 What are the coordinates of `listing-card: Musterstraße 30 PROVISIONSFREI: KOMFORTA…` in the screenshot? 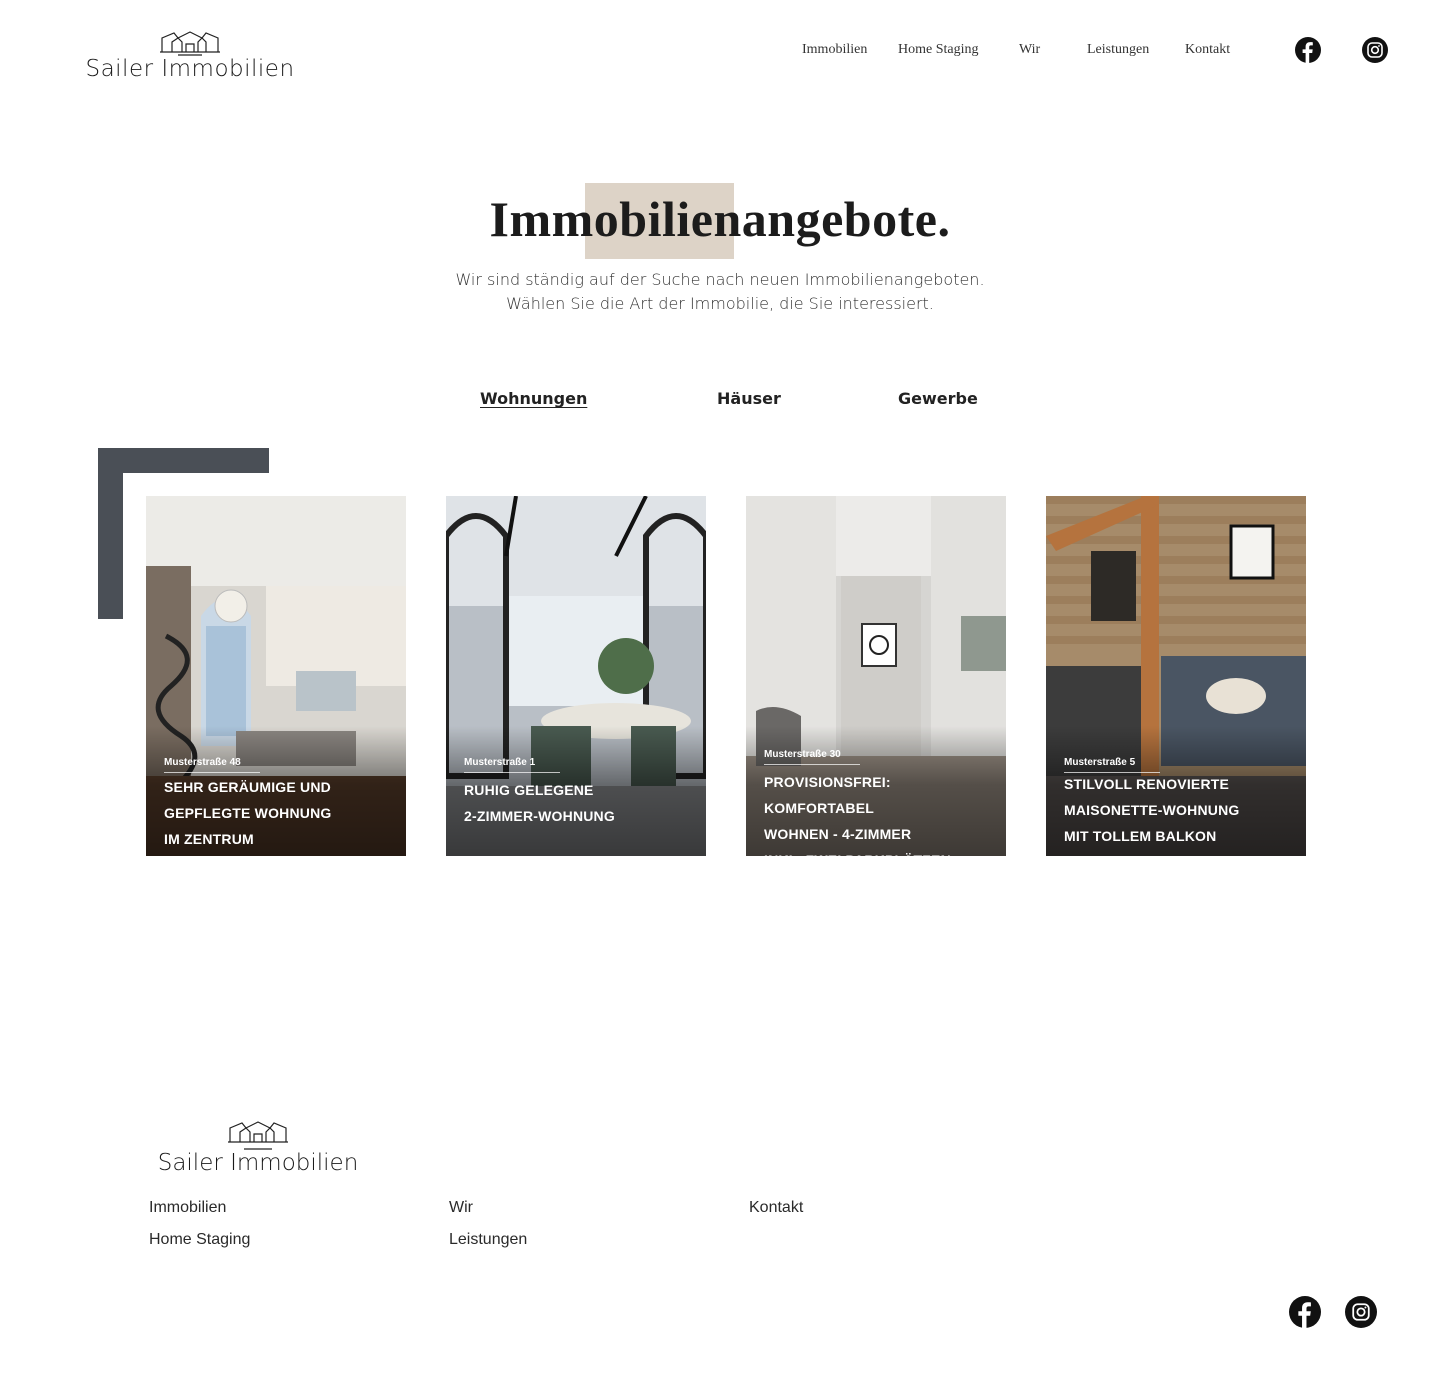 It's located at (876, 676).